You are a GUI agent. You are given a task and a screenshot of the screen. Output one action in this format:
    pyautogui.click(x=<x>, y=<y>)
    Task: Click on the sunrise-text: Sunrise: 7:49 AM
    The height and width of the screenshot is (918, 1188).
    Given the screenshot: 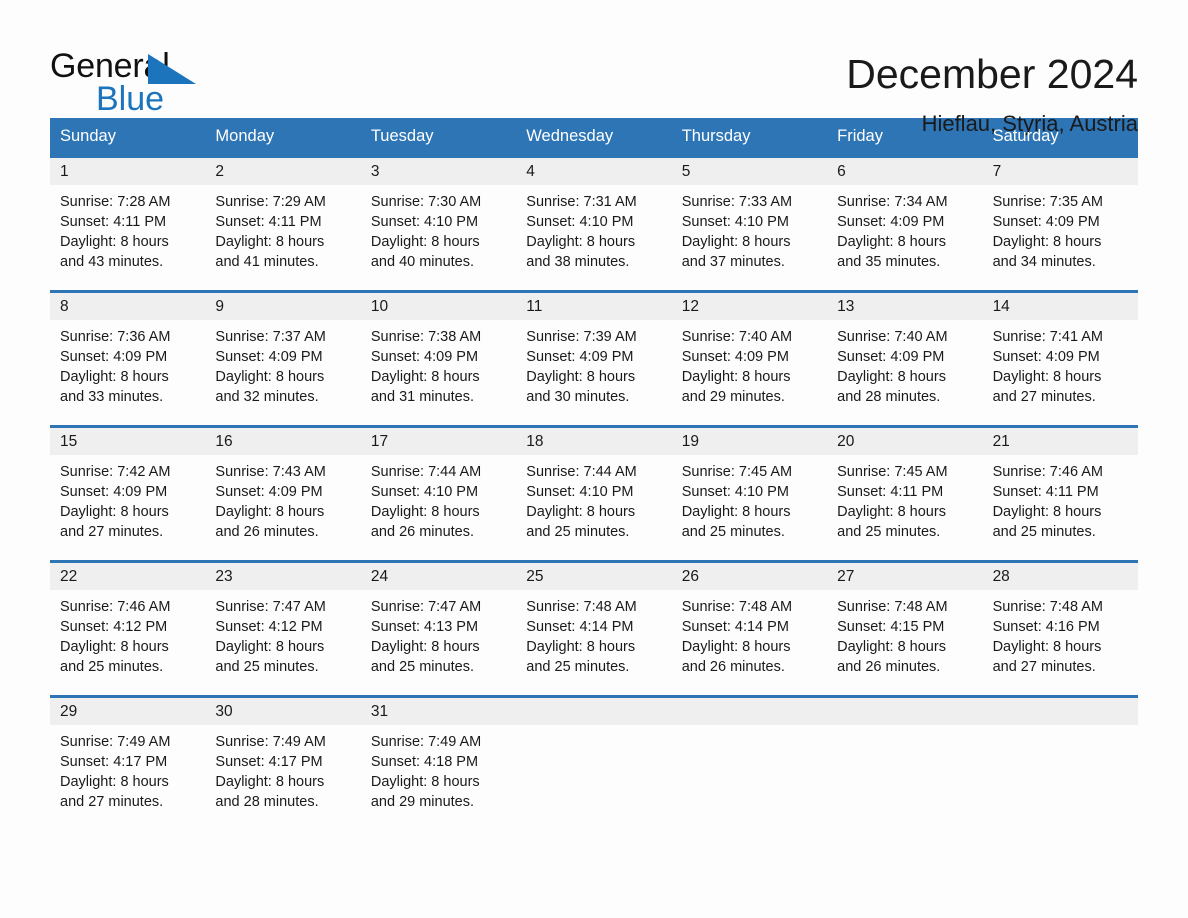 What is the action you would take?
    pyautogui.click(x=270, y=742)
    